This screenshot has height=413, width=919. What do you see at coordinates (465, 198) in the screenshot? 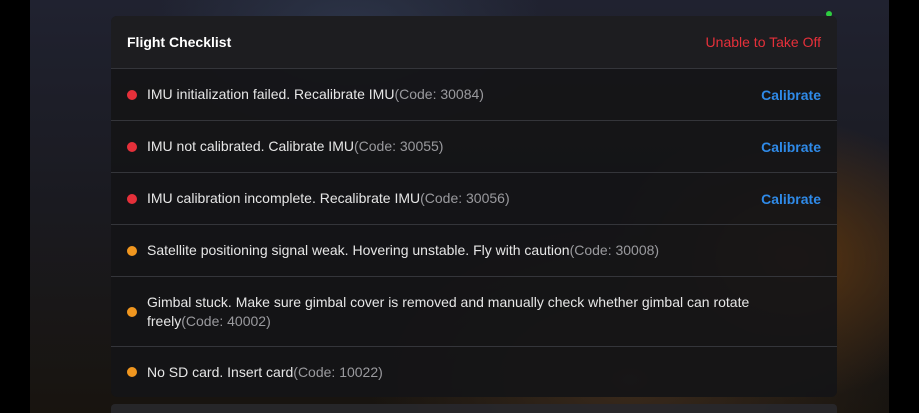
I see `item-code: (Code: 30056)` at bounding box center [465, 198].